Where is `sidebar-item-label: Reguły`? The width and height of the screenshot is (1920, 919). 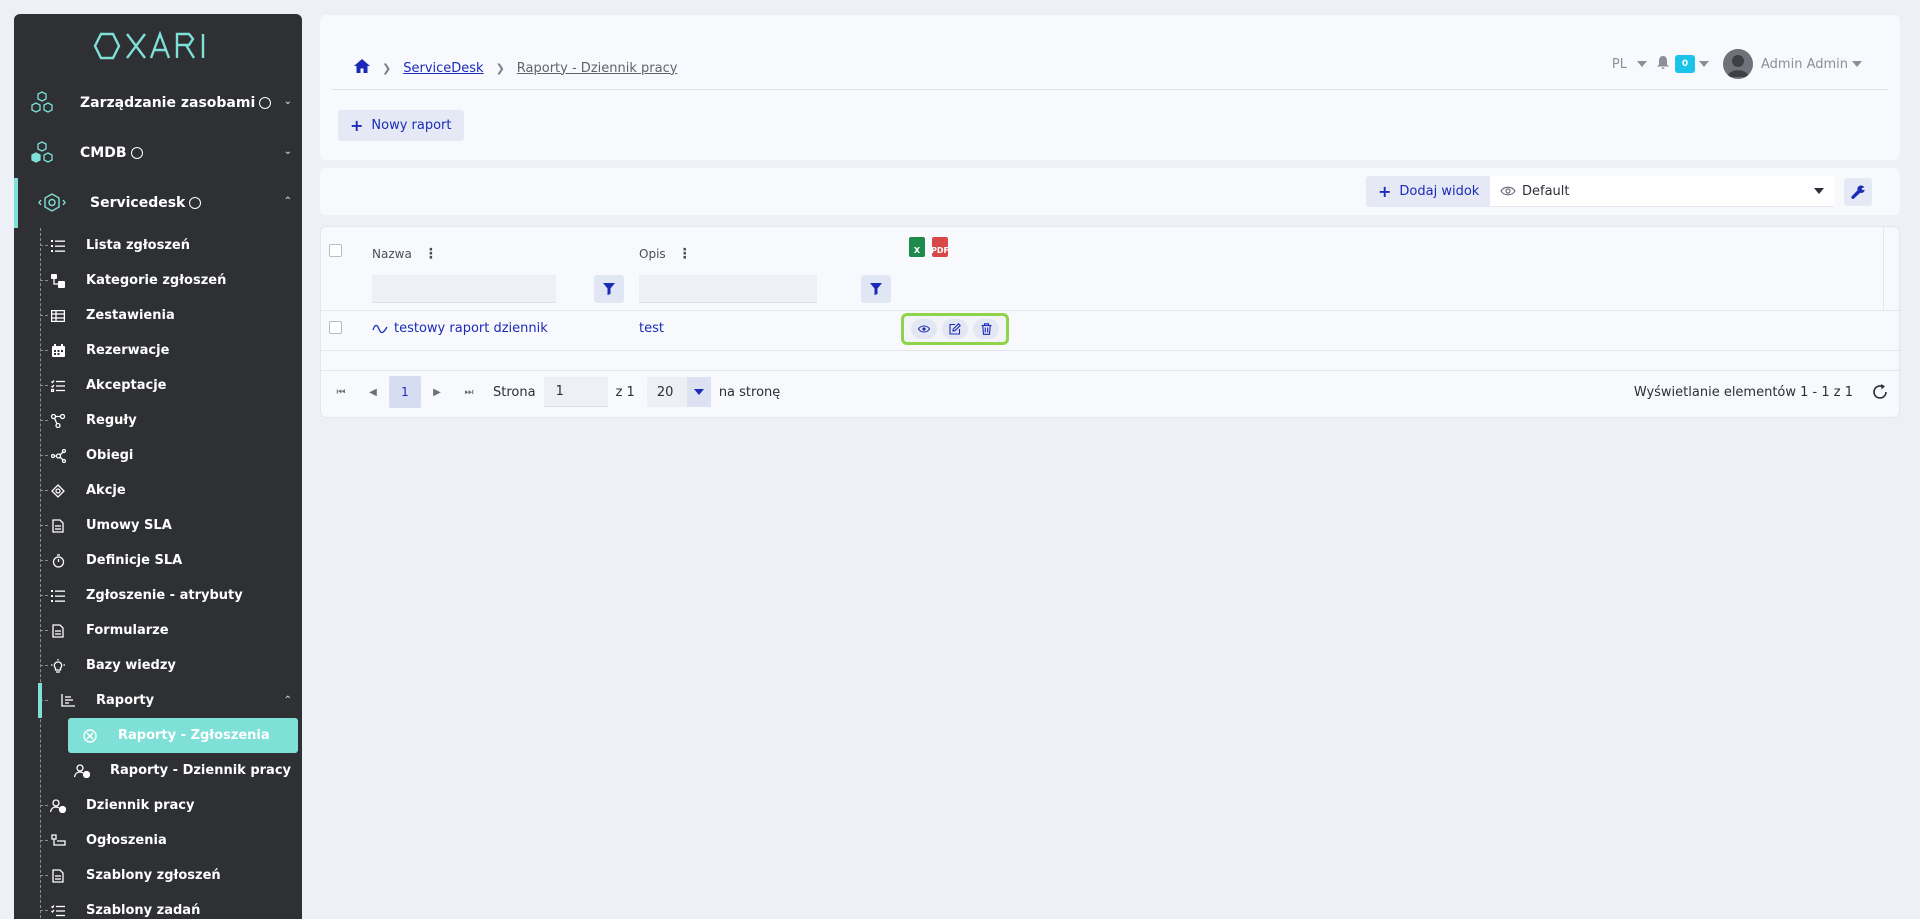 sidebar-item-label: Reguły is located at coordinates (111, 420).